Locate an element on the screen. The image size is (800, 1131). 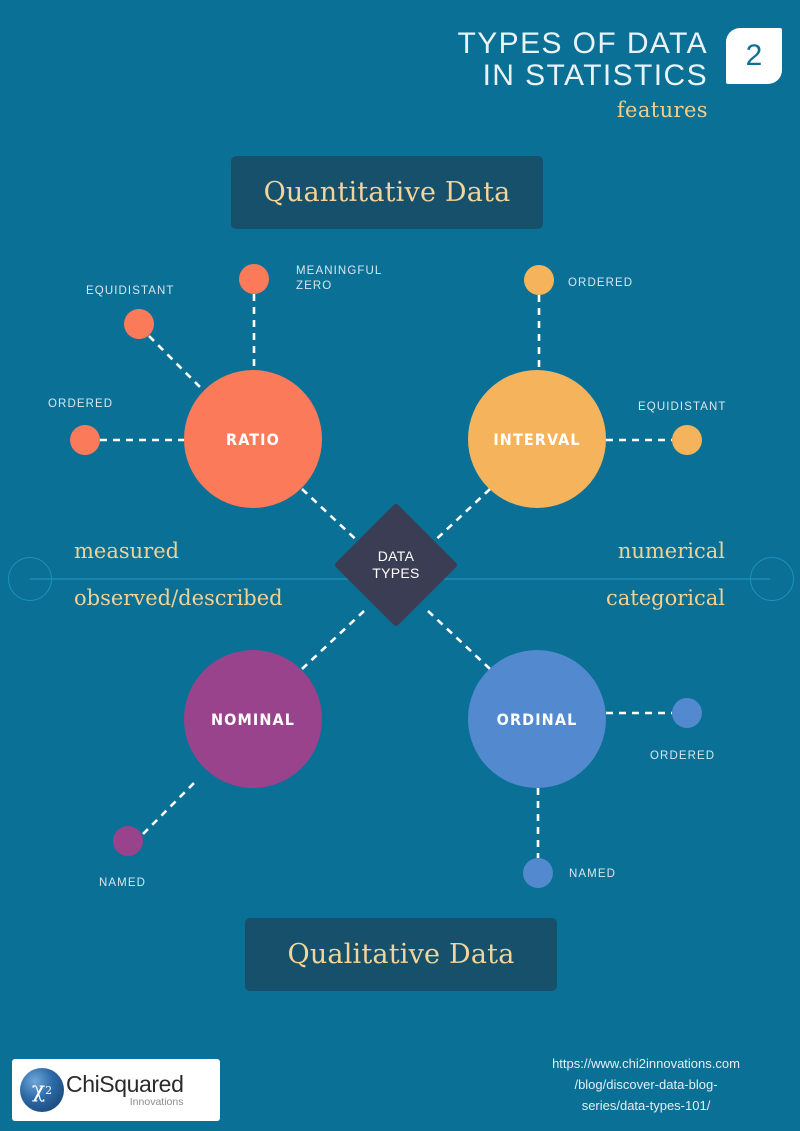
source-url-line1: https://www.chi2innovations.com is located at coordinates (646, 1063).